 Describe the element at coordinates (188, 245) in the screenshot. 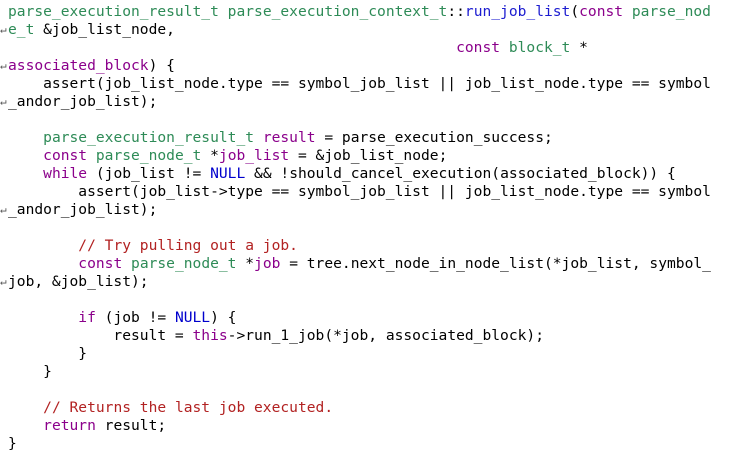

I see `code-token-comment: // Try pulling out a job.` at that location.